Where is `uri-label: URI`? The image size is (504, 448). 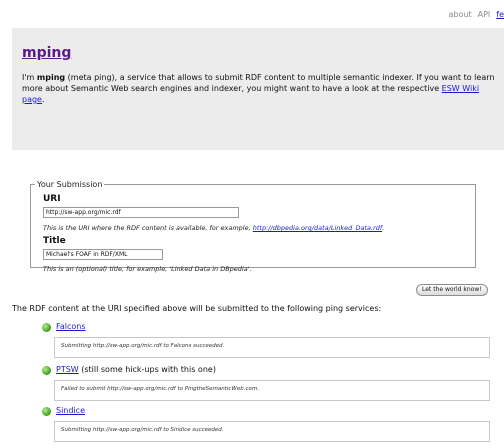 uri-label: URI is located at coordinates (52, 199).